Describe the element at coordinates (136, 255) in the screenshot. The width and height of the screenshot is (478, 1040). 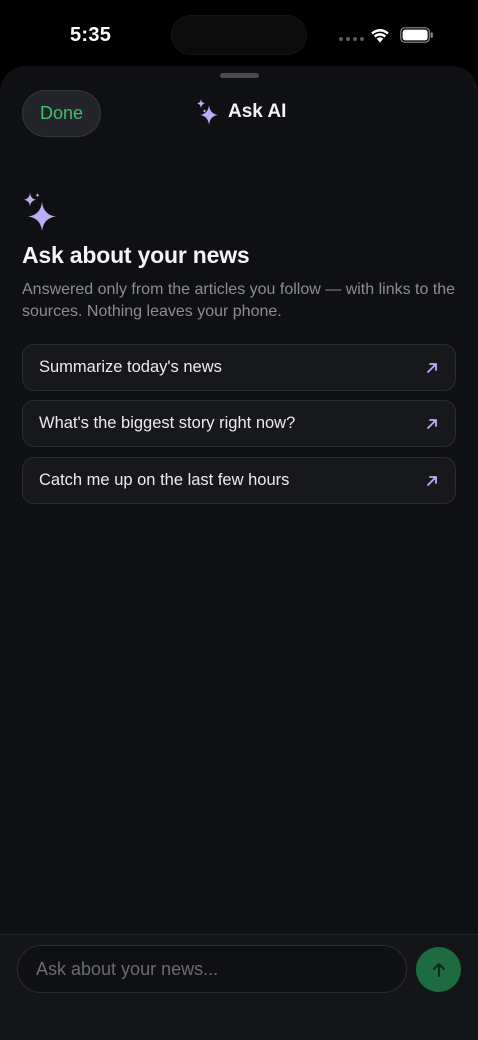
I see `intro-headline: Ask about your news` at that location.